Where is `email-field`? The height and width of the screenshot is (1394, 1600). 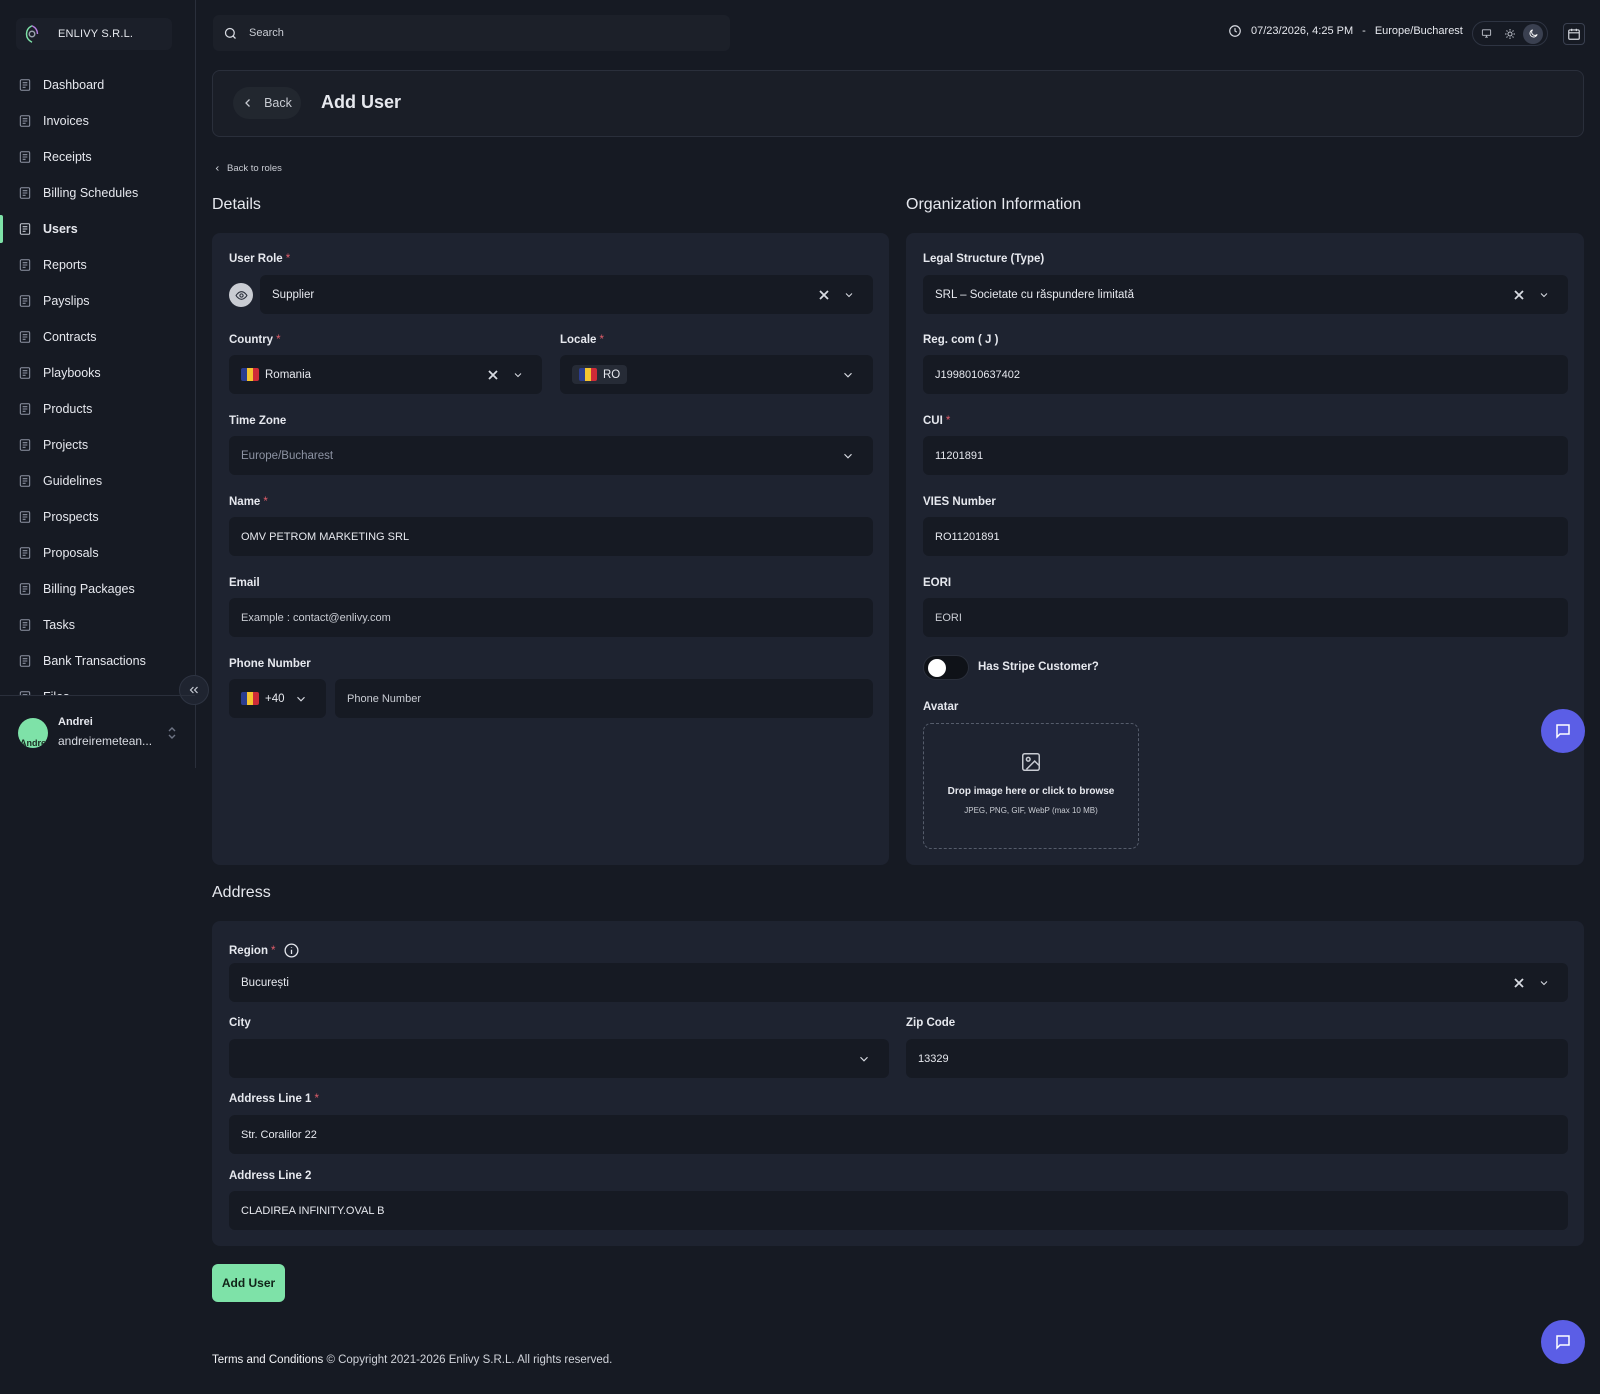
email-field is located at coordinates (551, 617).